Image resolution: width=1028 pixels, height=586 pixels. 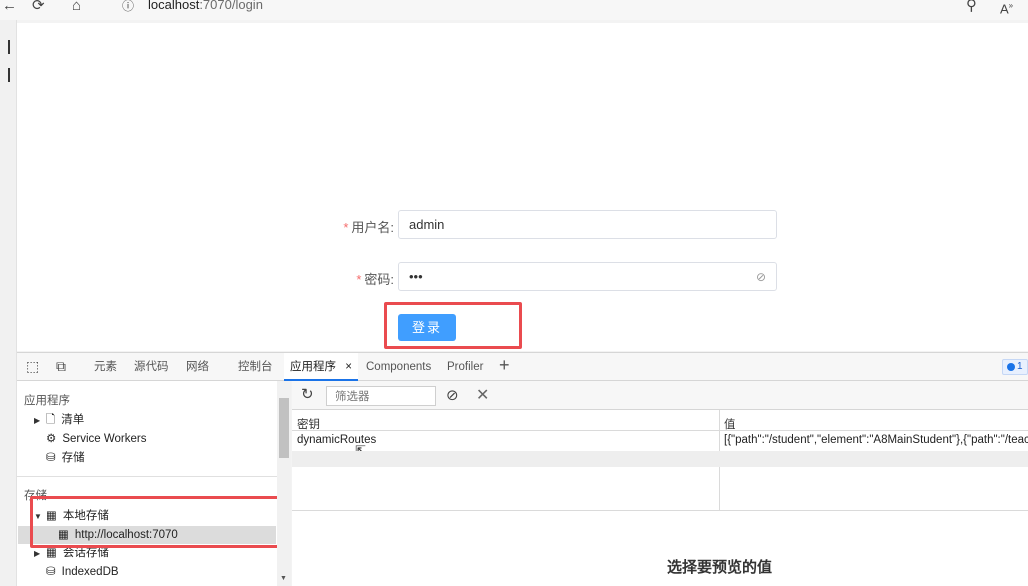 What do you see at coordinates (660, 430) in the screenshot?
I see `header-divider` at bounding box center [660, 430].